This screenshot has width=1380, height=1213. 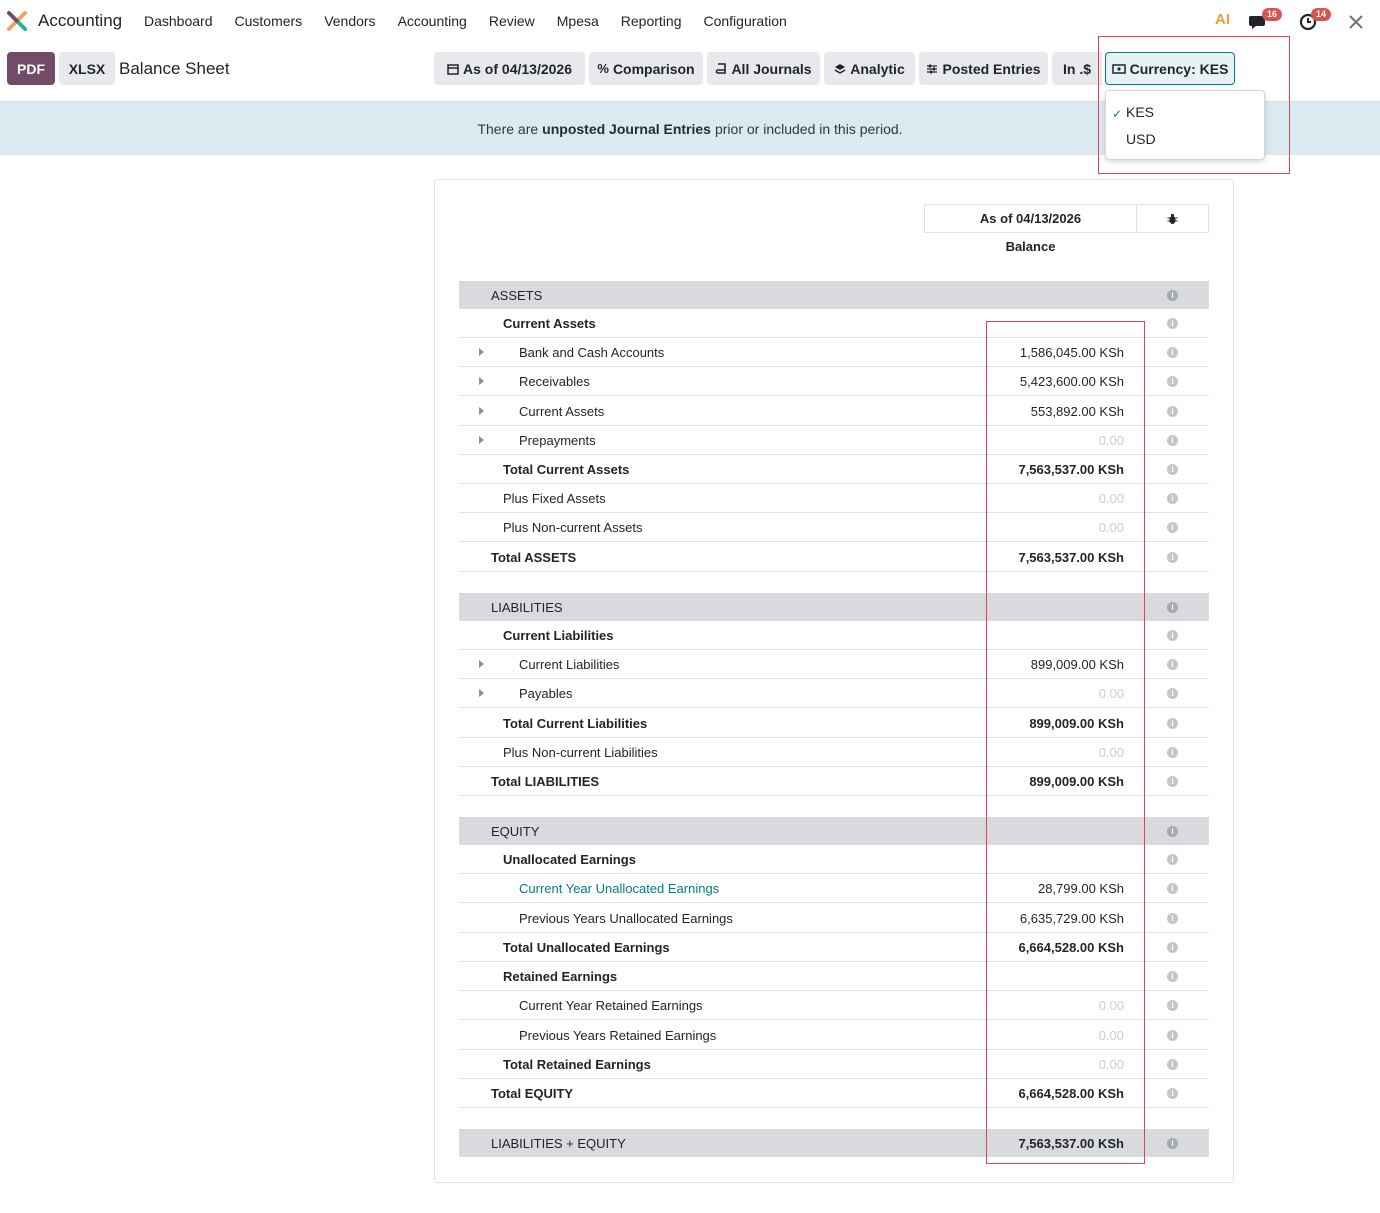 I want to click on analytic-filter-label: Analytic, so click(x=877, y=68).